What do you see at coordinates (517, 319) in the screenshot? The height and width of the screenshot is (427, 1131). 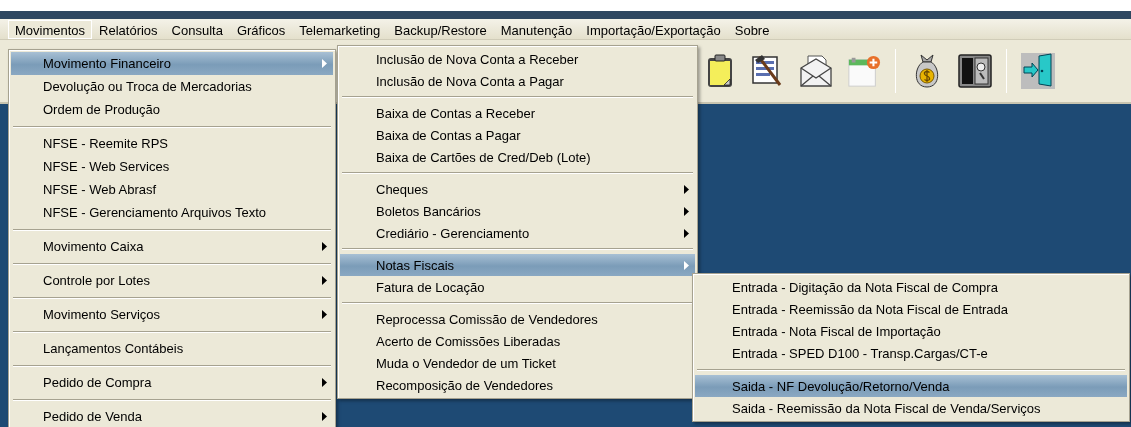 I see `menu-item: Reprocessa Comissão de Vendedores` at bounding box center [517, 319].